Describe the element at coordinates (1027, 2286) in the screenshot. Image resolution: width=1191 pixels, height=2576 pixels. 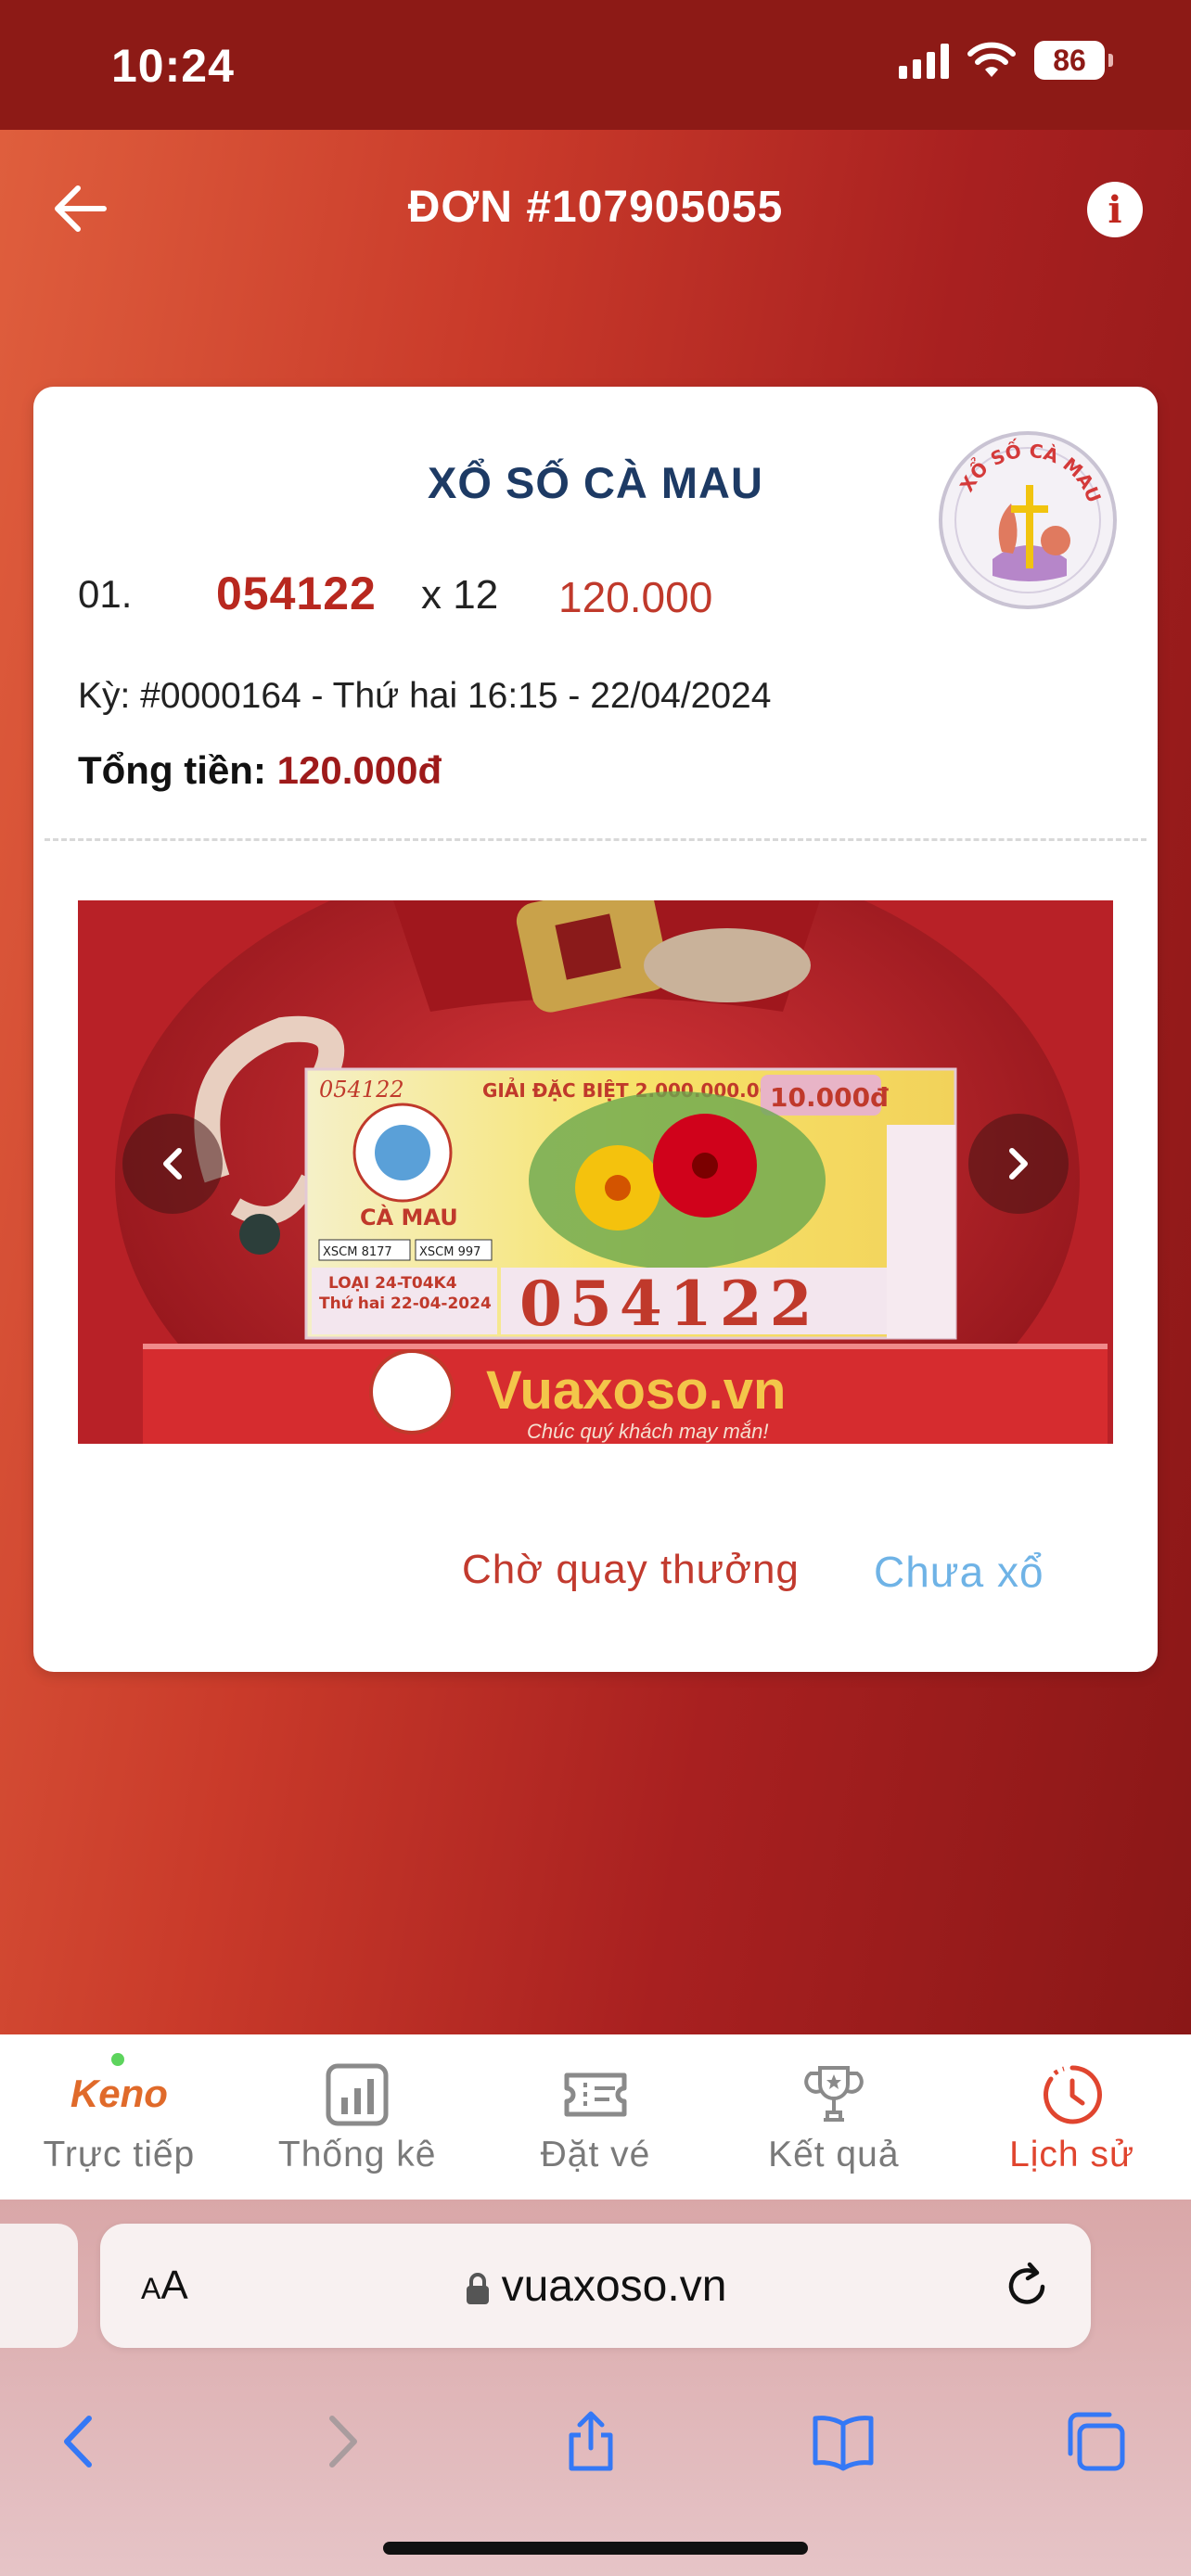
I see `reload-icon` at that location.